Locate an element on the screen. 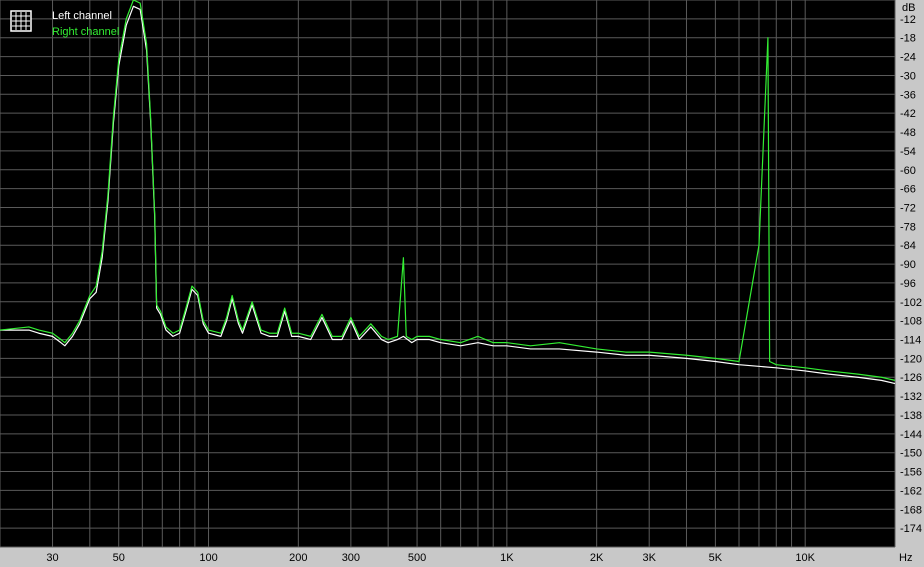 This screenshot has width=924, height=567. y-tick-label: -72 is located at coordinates (908, 208).